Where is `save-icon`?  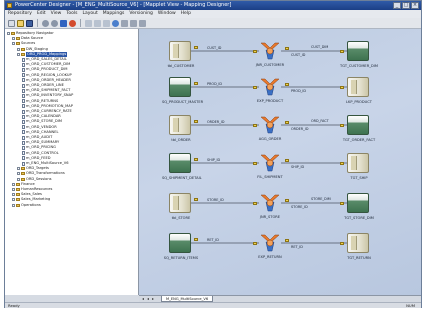 save-icon is located at coordinates (29, 23).